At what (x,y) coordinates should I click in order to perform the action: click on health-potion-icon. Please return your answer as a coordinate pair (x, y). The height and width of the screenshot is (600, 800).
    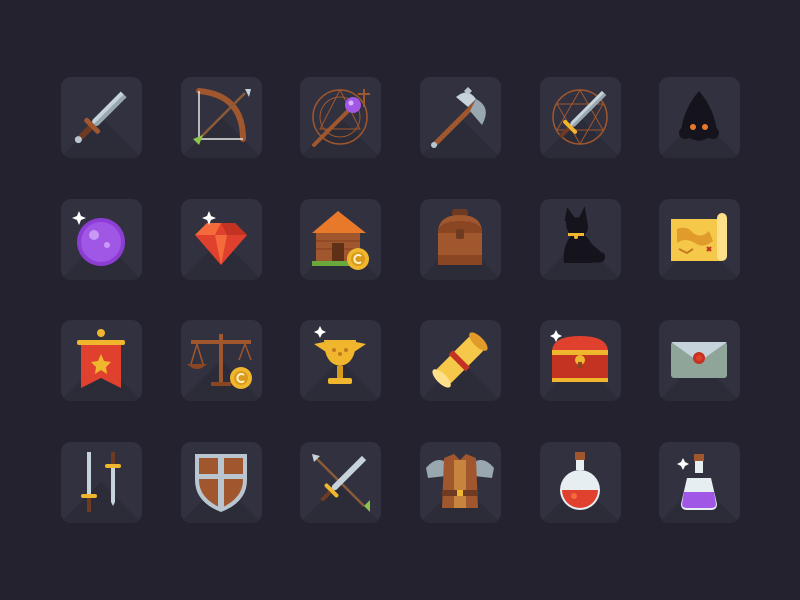
    Looking at the image, I should click on (580, 481).